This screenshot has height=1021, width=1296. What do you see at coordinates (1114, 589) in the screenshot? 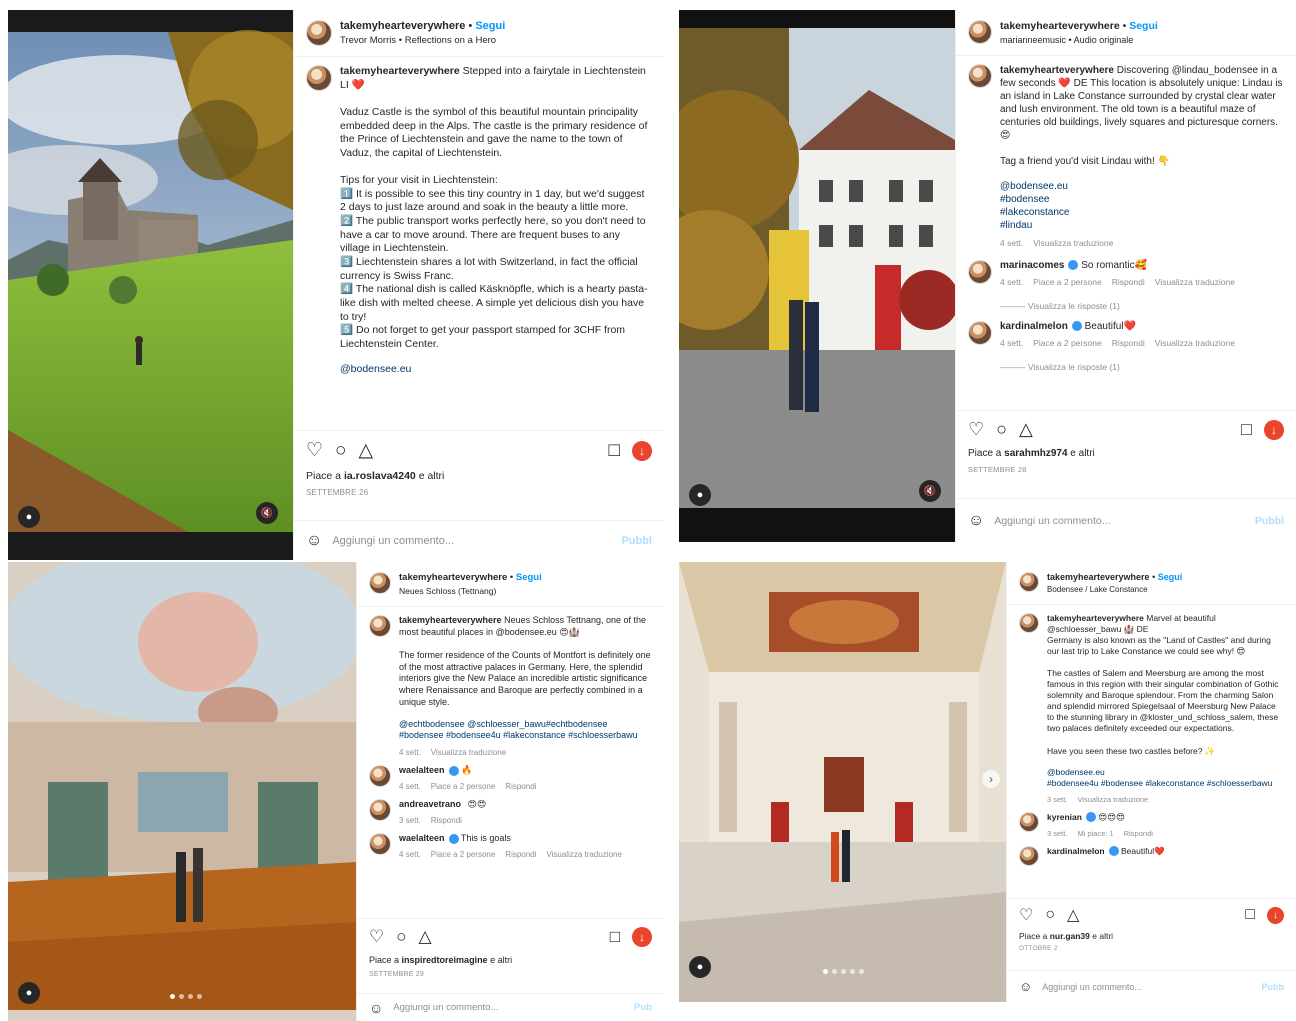
I see `post-subtitle: Bodensee / Lake Constance` at bounding box center [1114, 589].